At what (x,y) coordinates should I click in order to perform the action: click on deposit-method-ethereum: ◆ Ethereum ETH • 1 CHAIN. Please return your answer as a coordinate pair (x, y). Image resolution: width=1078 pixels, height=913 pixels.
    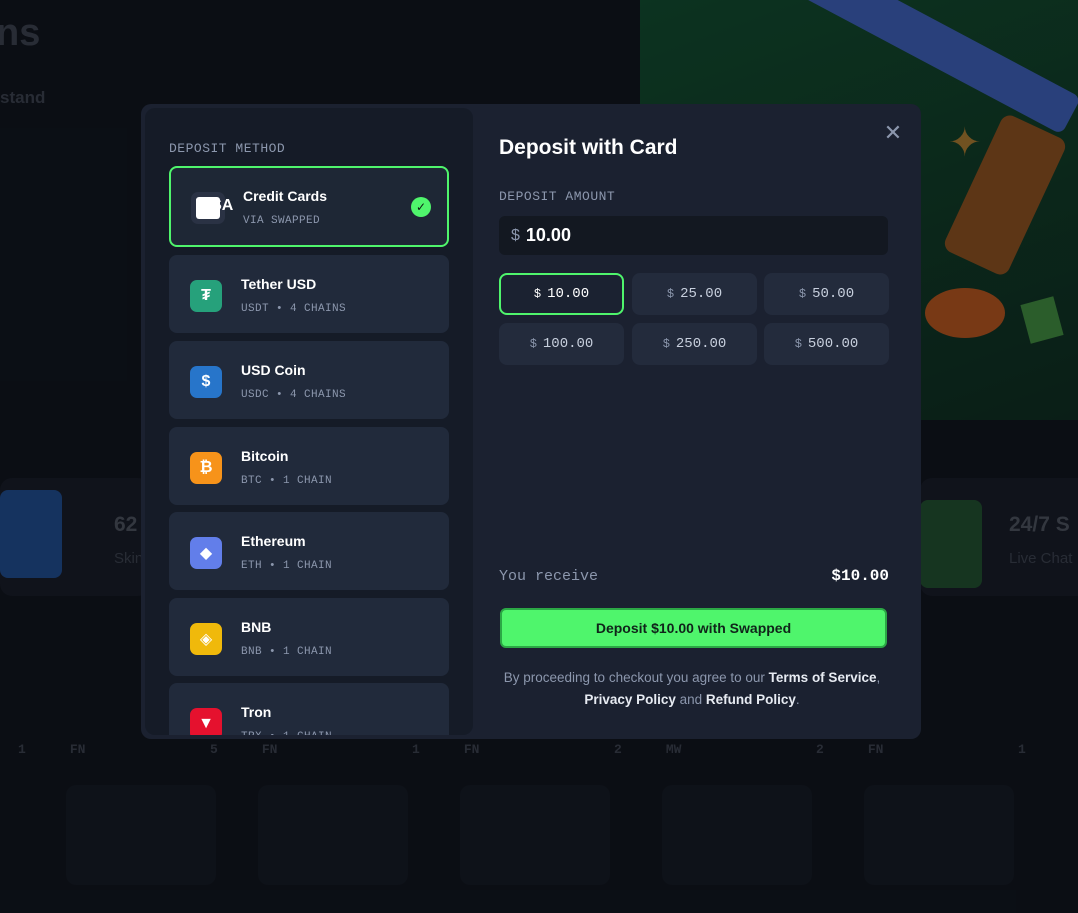
    Looking at the image, I should click on (309, 551).